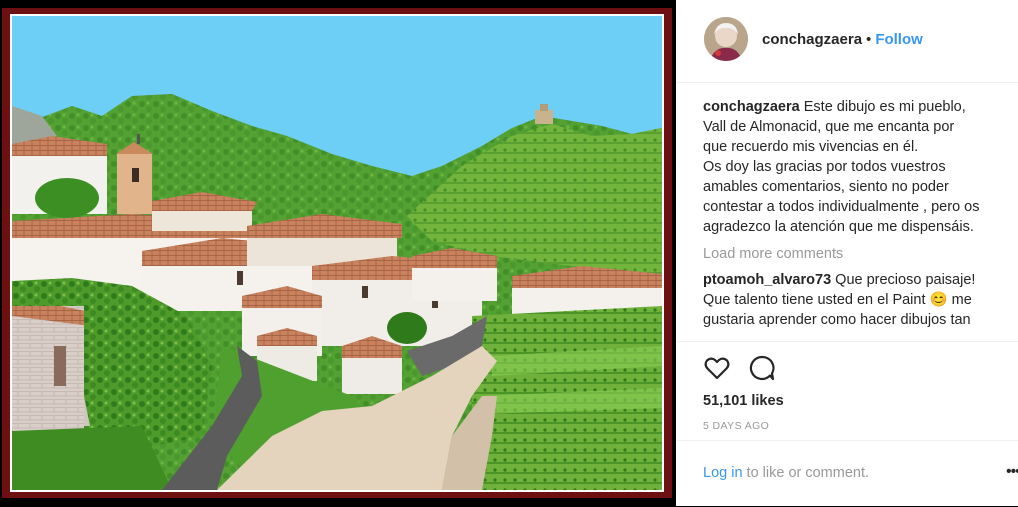 This screenshot has height=507, width=1018. What do you see at coordinates (837, 320) in the screenshot?
I see `comment-line-3: gustaria aprender como hacer dibujos tan` at bounding box center [837, 320].